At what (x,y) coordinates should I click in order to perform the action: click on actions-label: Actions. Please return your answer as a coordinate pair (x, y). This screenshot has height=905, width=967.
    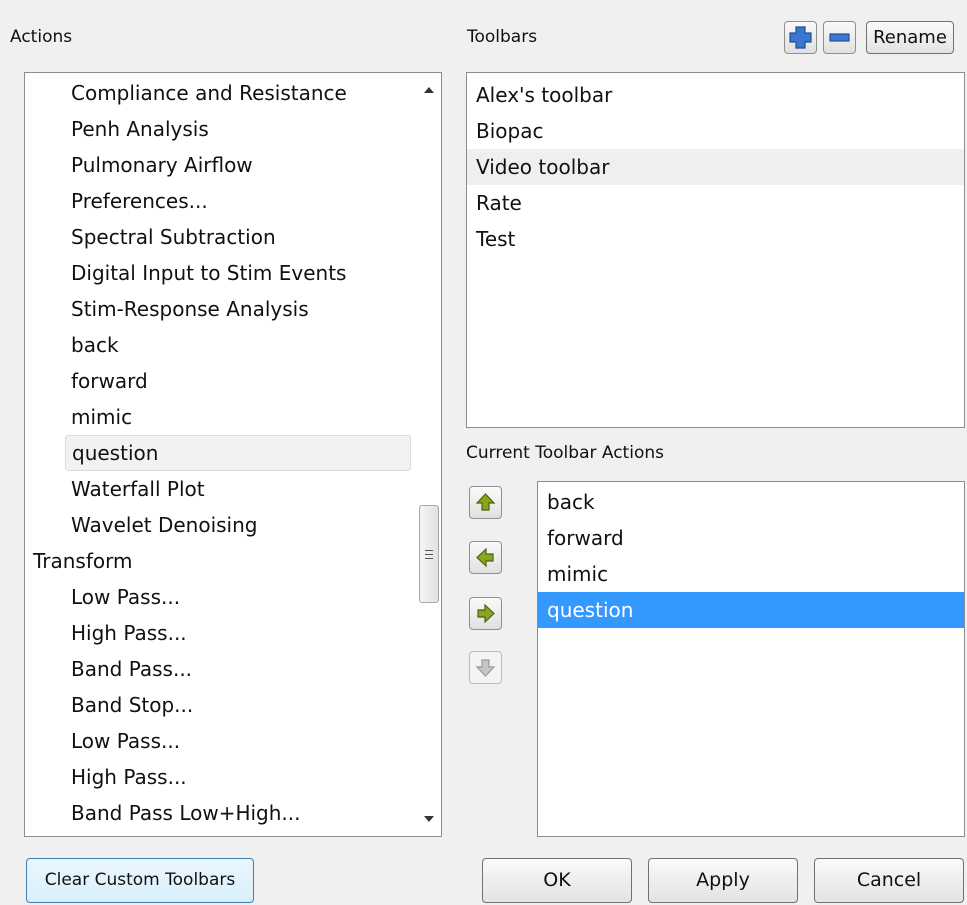
    Looking at the image, I should click on (41, 37).